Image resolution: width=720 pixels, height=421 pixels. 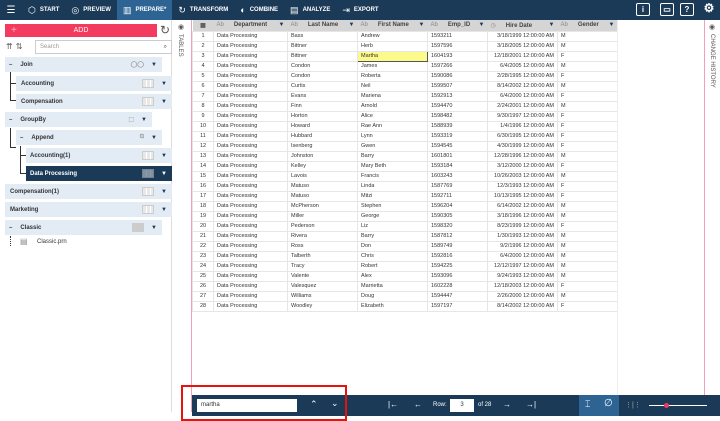 What do you see at coordinates (99, 155) in the screenshot?
I see `tree-node-accounting-1: Accounting(1) ▼` at bounding box center [99, 155].